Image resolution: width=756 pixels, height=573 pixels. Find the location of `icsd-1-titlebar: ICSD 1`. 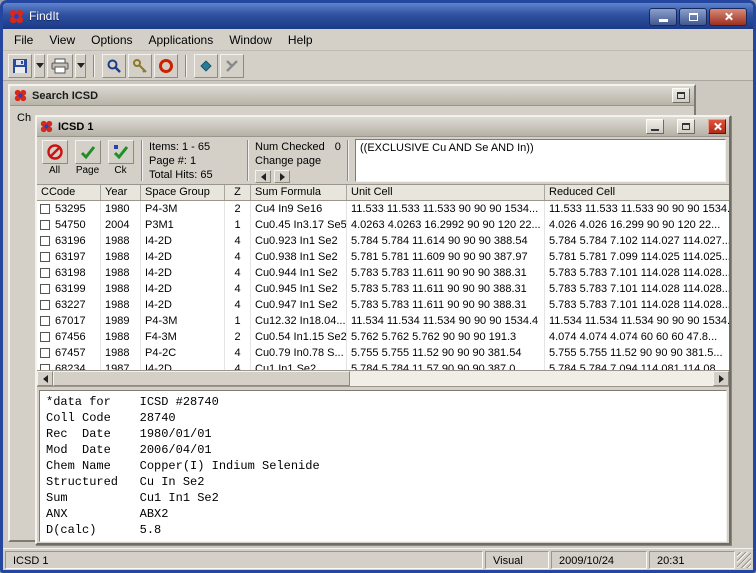

icsd-1-titlebar: ICSD 1 is located at coordinates (383, 127).